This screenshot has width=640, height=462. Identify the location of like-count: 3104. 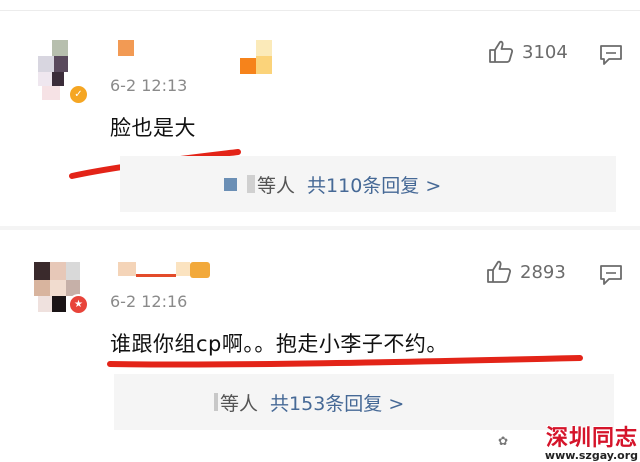
(545, 52).